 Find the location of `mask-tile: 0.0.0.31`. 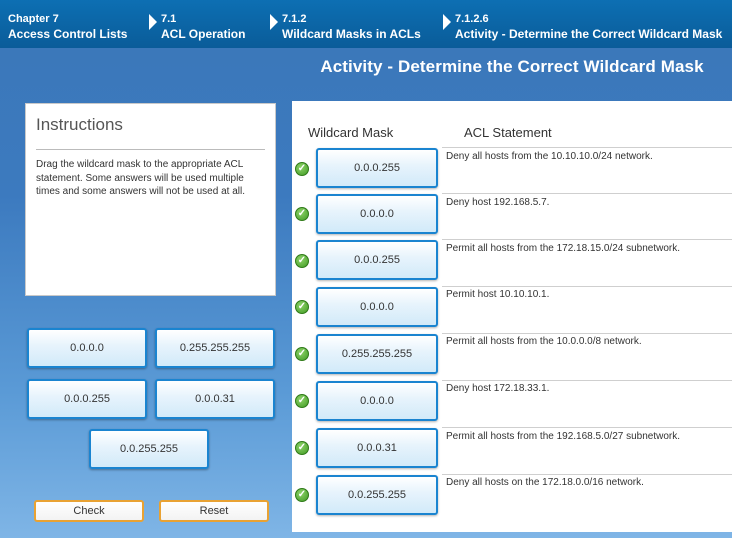

mask-tile: 0.0.0.31 is located at coordinates (215, 399).